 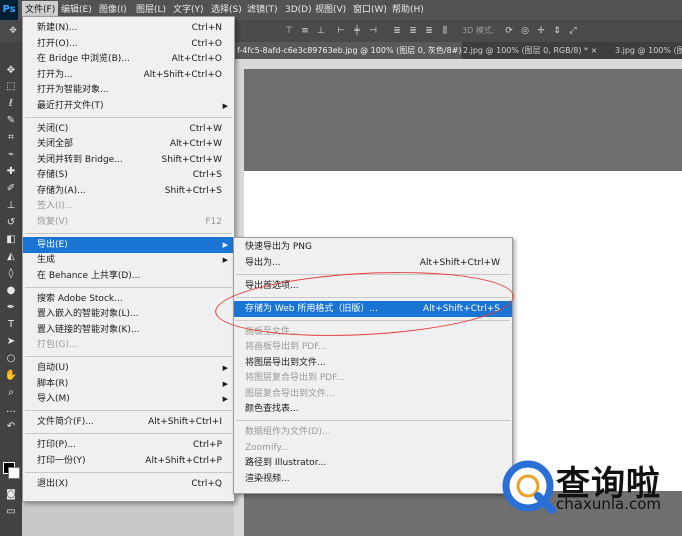 I want to click on menu-item-label: 脚本(R), so click(x=53, y=383).